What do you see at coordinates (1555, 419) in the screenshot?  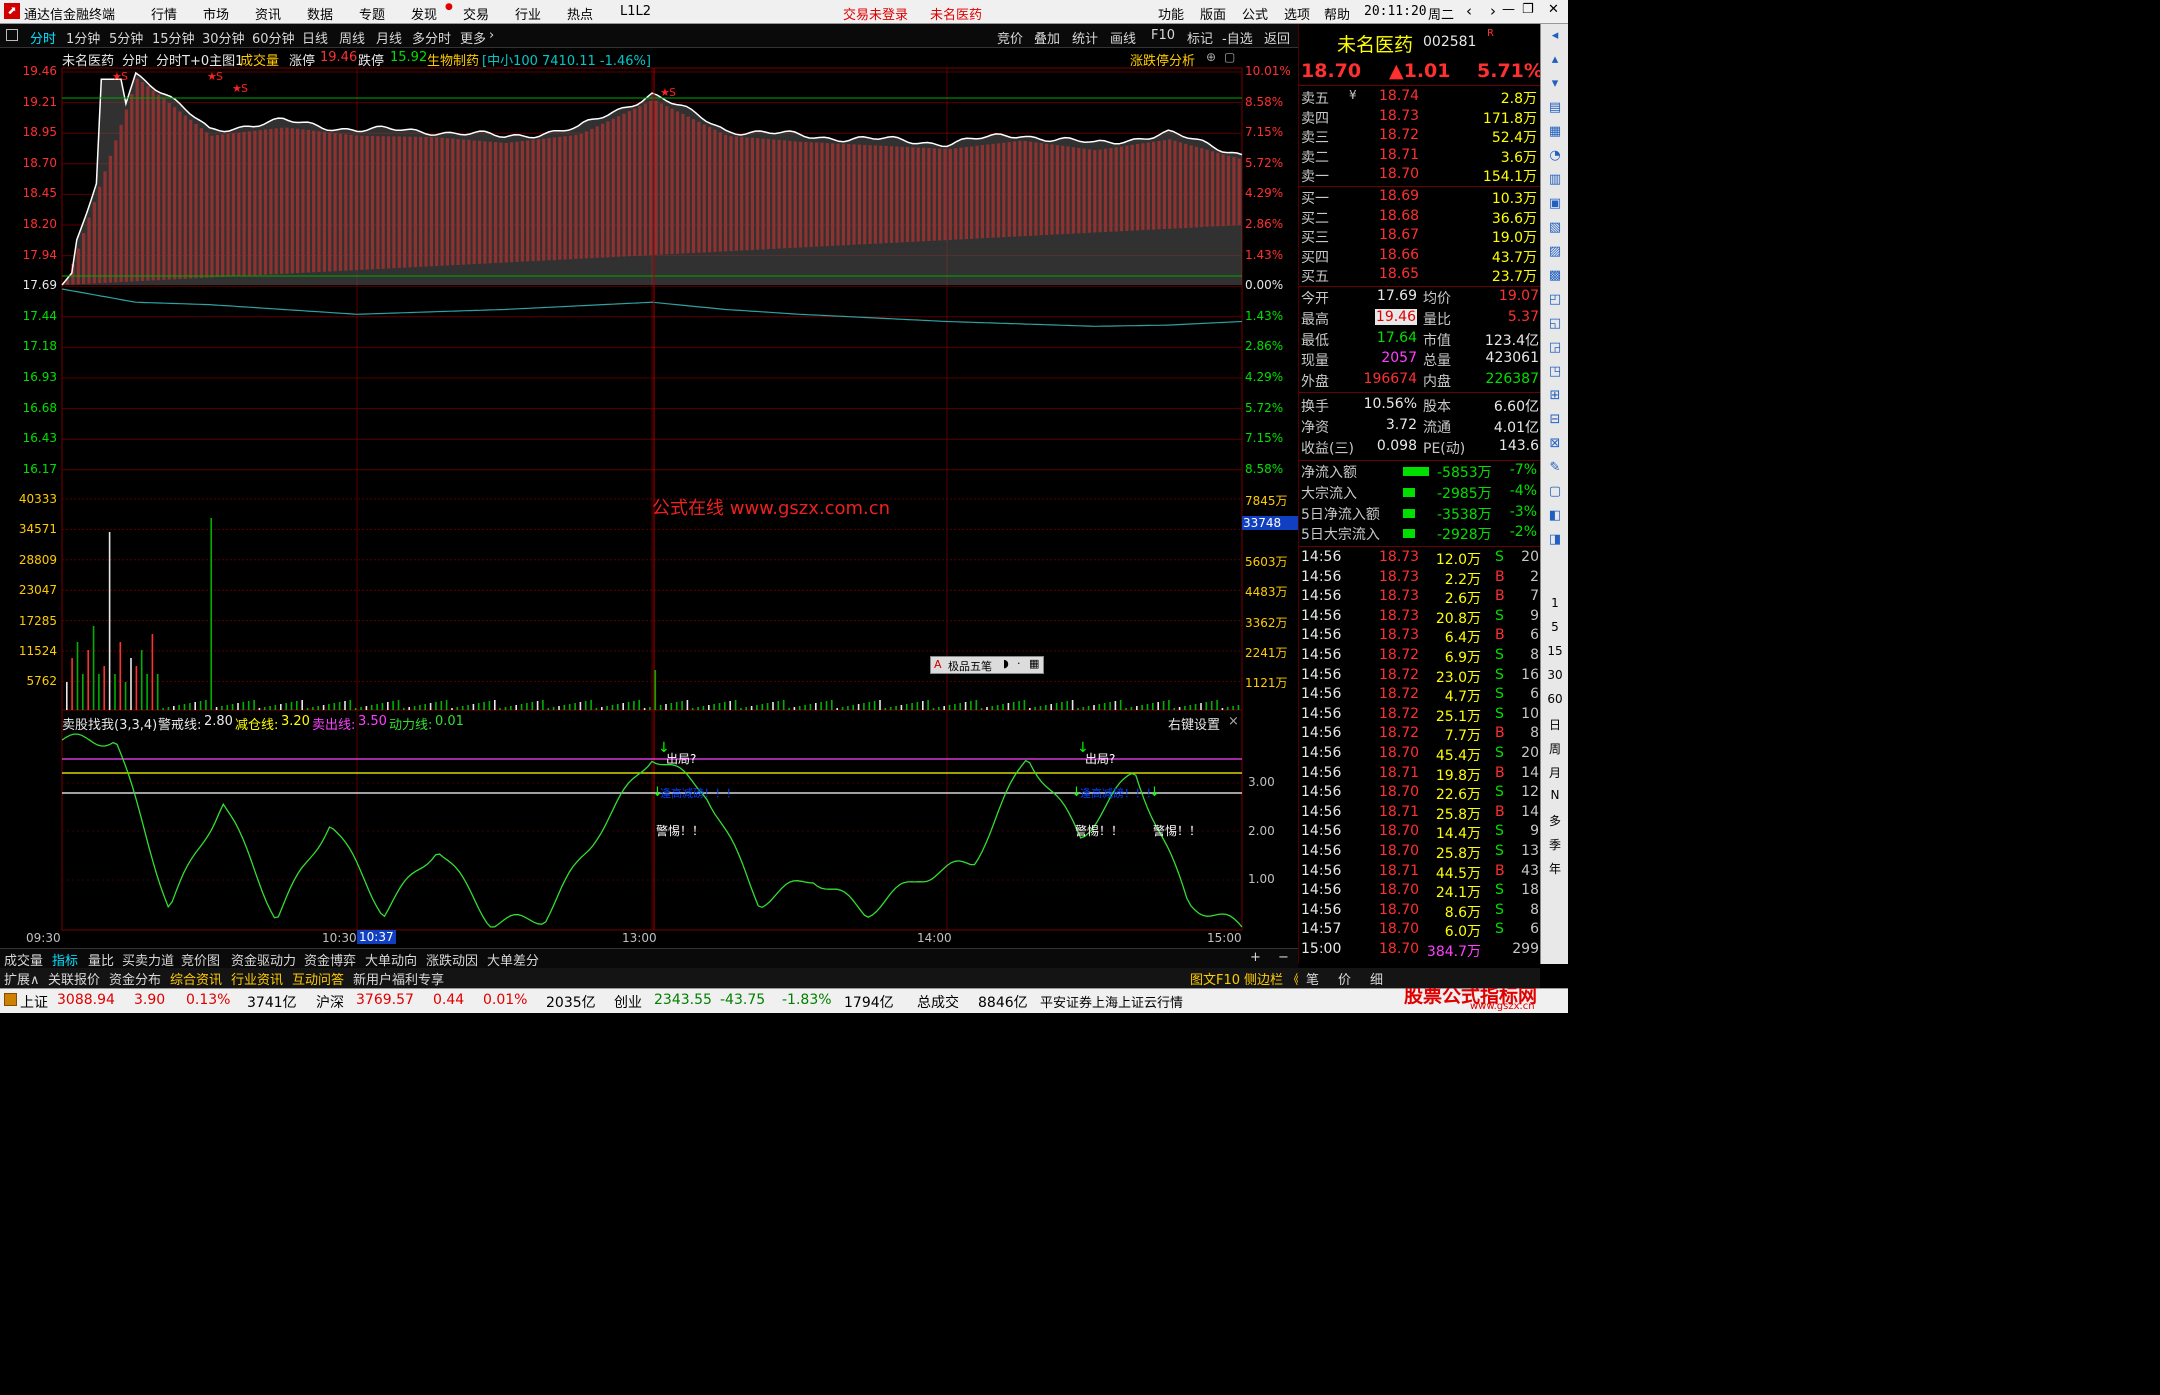 I see `sidebar-tool-icon: ⊟` at bounding box center [1555, 419].